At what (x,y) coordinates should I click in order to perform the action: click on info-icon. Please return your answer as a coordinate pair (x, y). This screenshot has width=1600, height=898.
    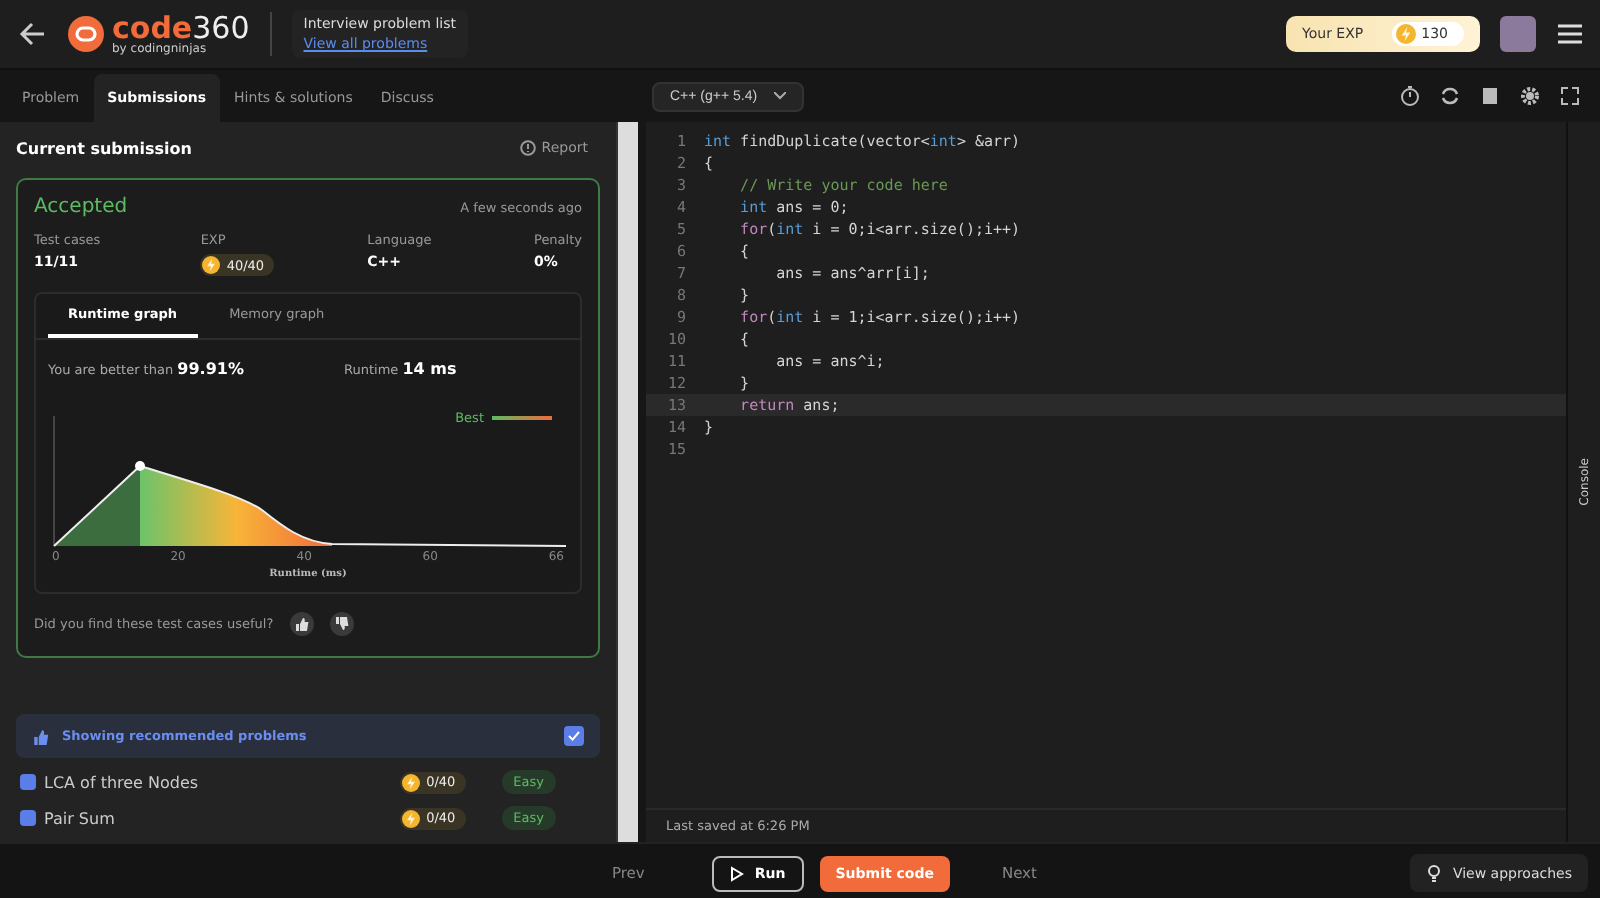
    Looking at the image, I should click on (527, 148).